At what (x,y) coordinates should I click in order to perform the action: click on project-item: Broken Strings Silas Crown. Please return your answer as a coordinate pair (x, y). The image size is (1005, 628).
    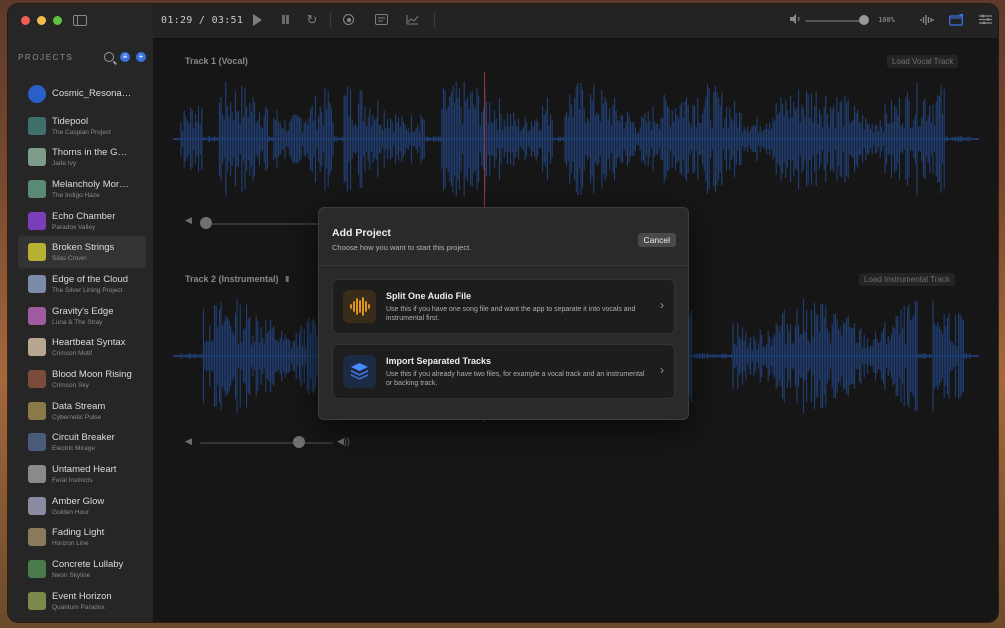
    Looking at the image, I should click on (82, 252).